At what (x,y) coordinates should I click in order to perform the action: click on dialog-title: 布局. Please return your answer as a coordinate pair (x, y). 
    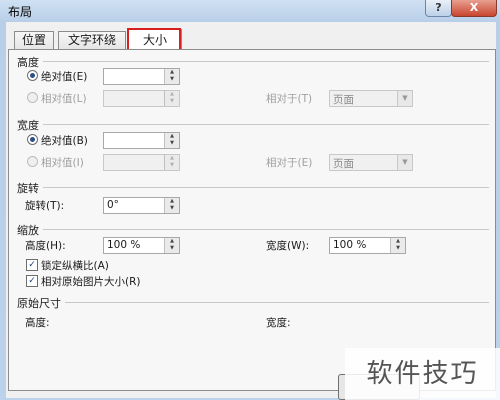
    Looking at the image, I should click on (20, 12).